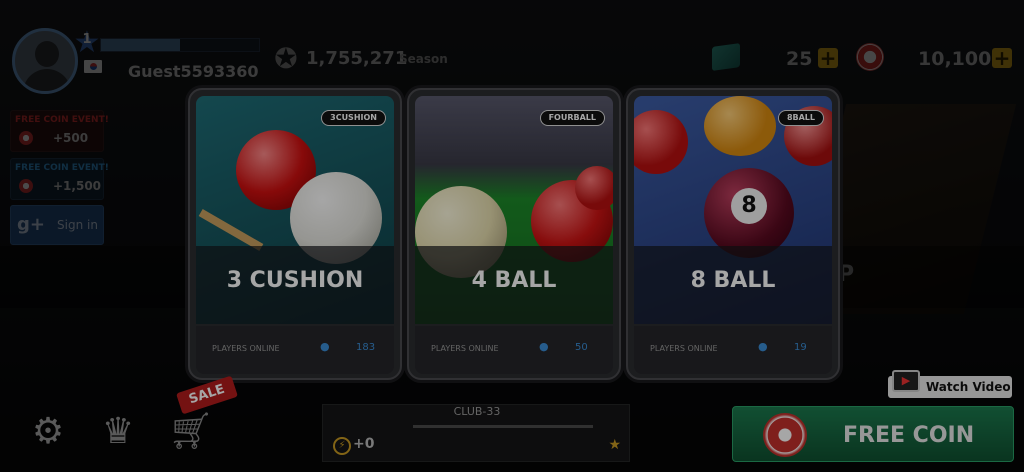  I want to click on mode-card-4ball: 4 BALL FOURBALL PLAYERS ONLINE ● 50, so click(514, 234).